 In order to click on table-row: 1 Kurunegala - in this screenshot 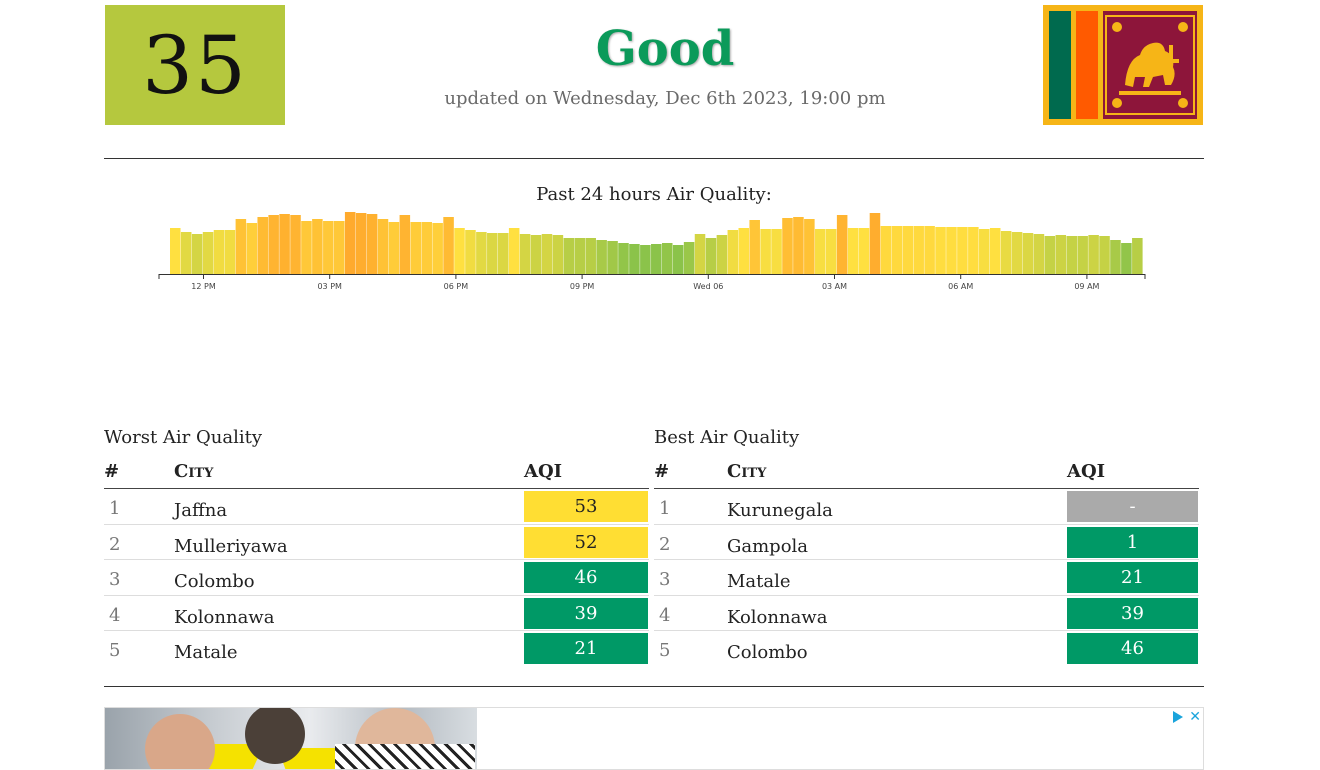, I will do `click(926, 507)`.